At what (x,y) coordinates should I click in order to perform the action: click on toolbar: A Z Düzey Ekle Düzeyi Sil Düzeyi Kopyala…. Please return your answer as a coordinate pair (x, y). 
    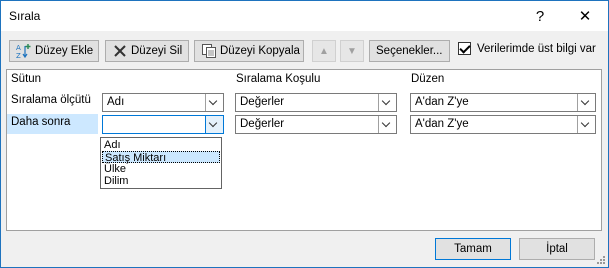
    Looking at the image, I should click on (304, 52).